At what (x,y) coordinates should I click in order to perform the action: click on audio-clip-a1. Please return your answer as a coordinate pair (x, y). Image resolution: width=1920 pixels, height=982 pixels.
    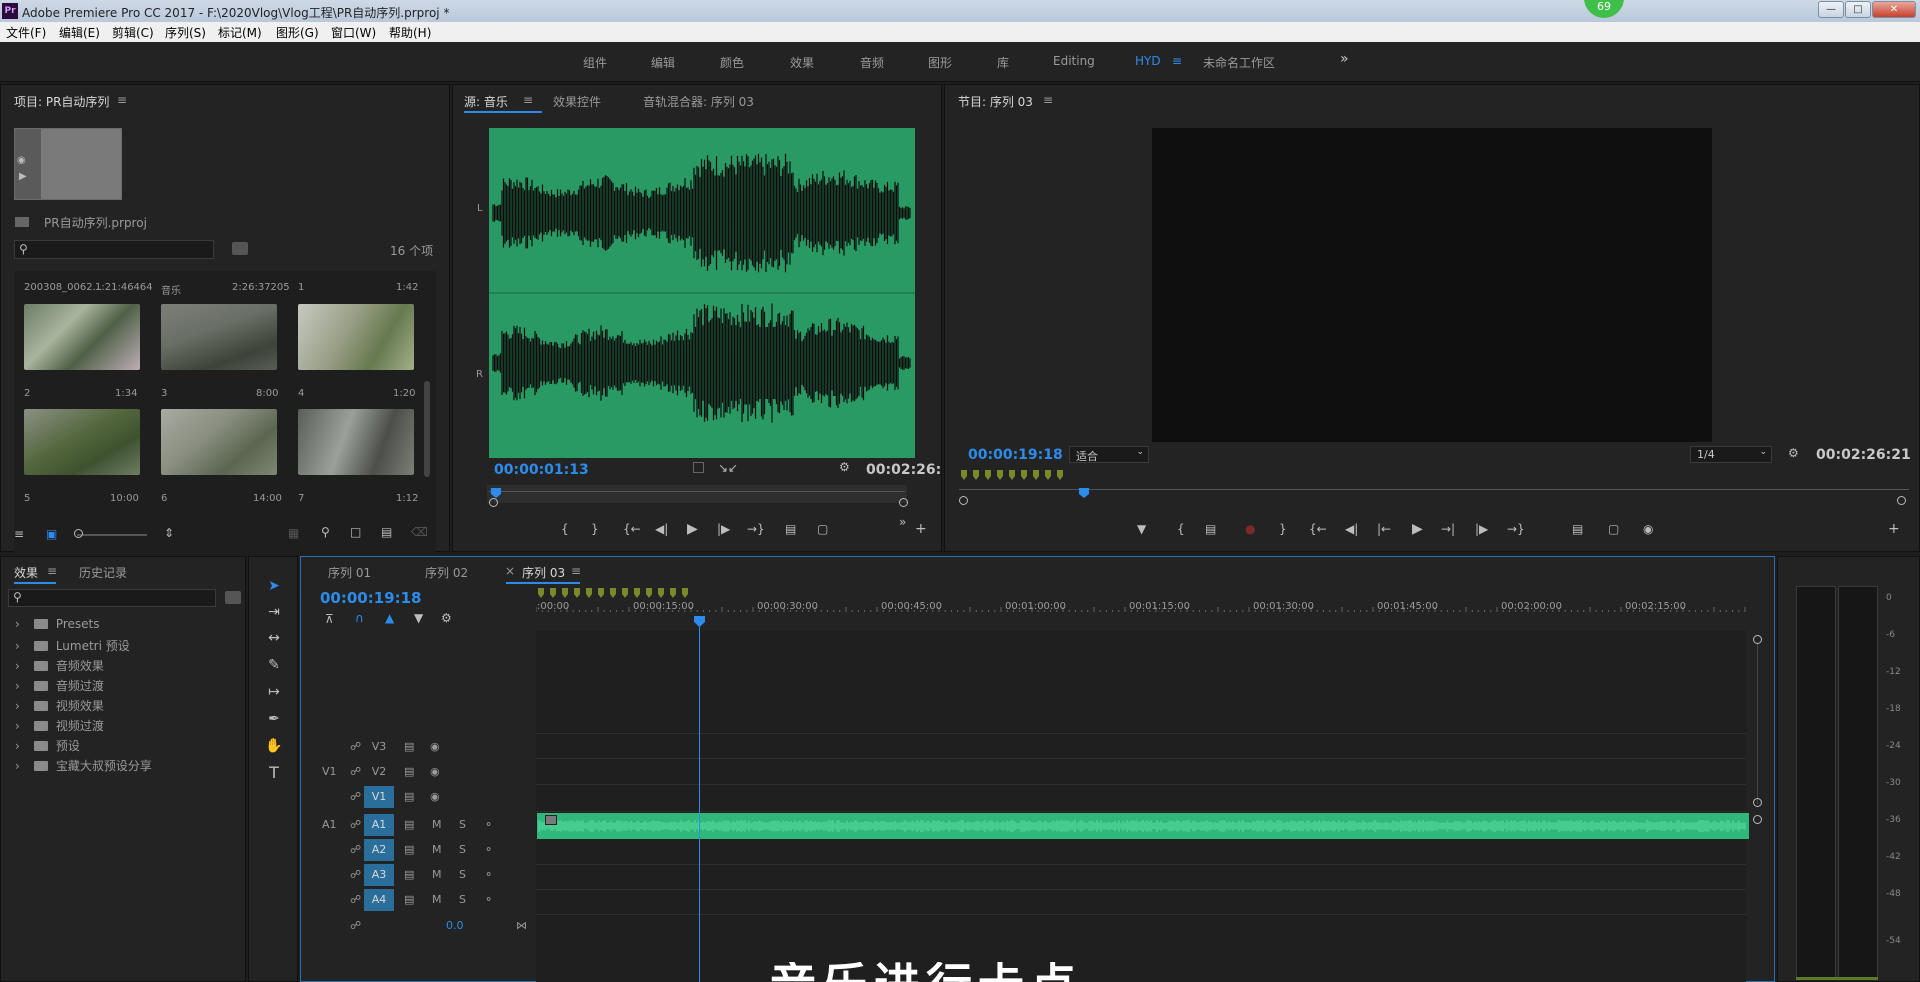
    Looking at the image, I should click on (1143, 826).